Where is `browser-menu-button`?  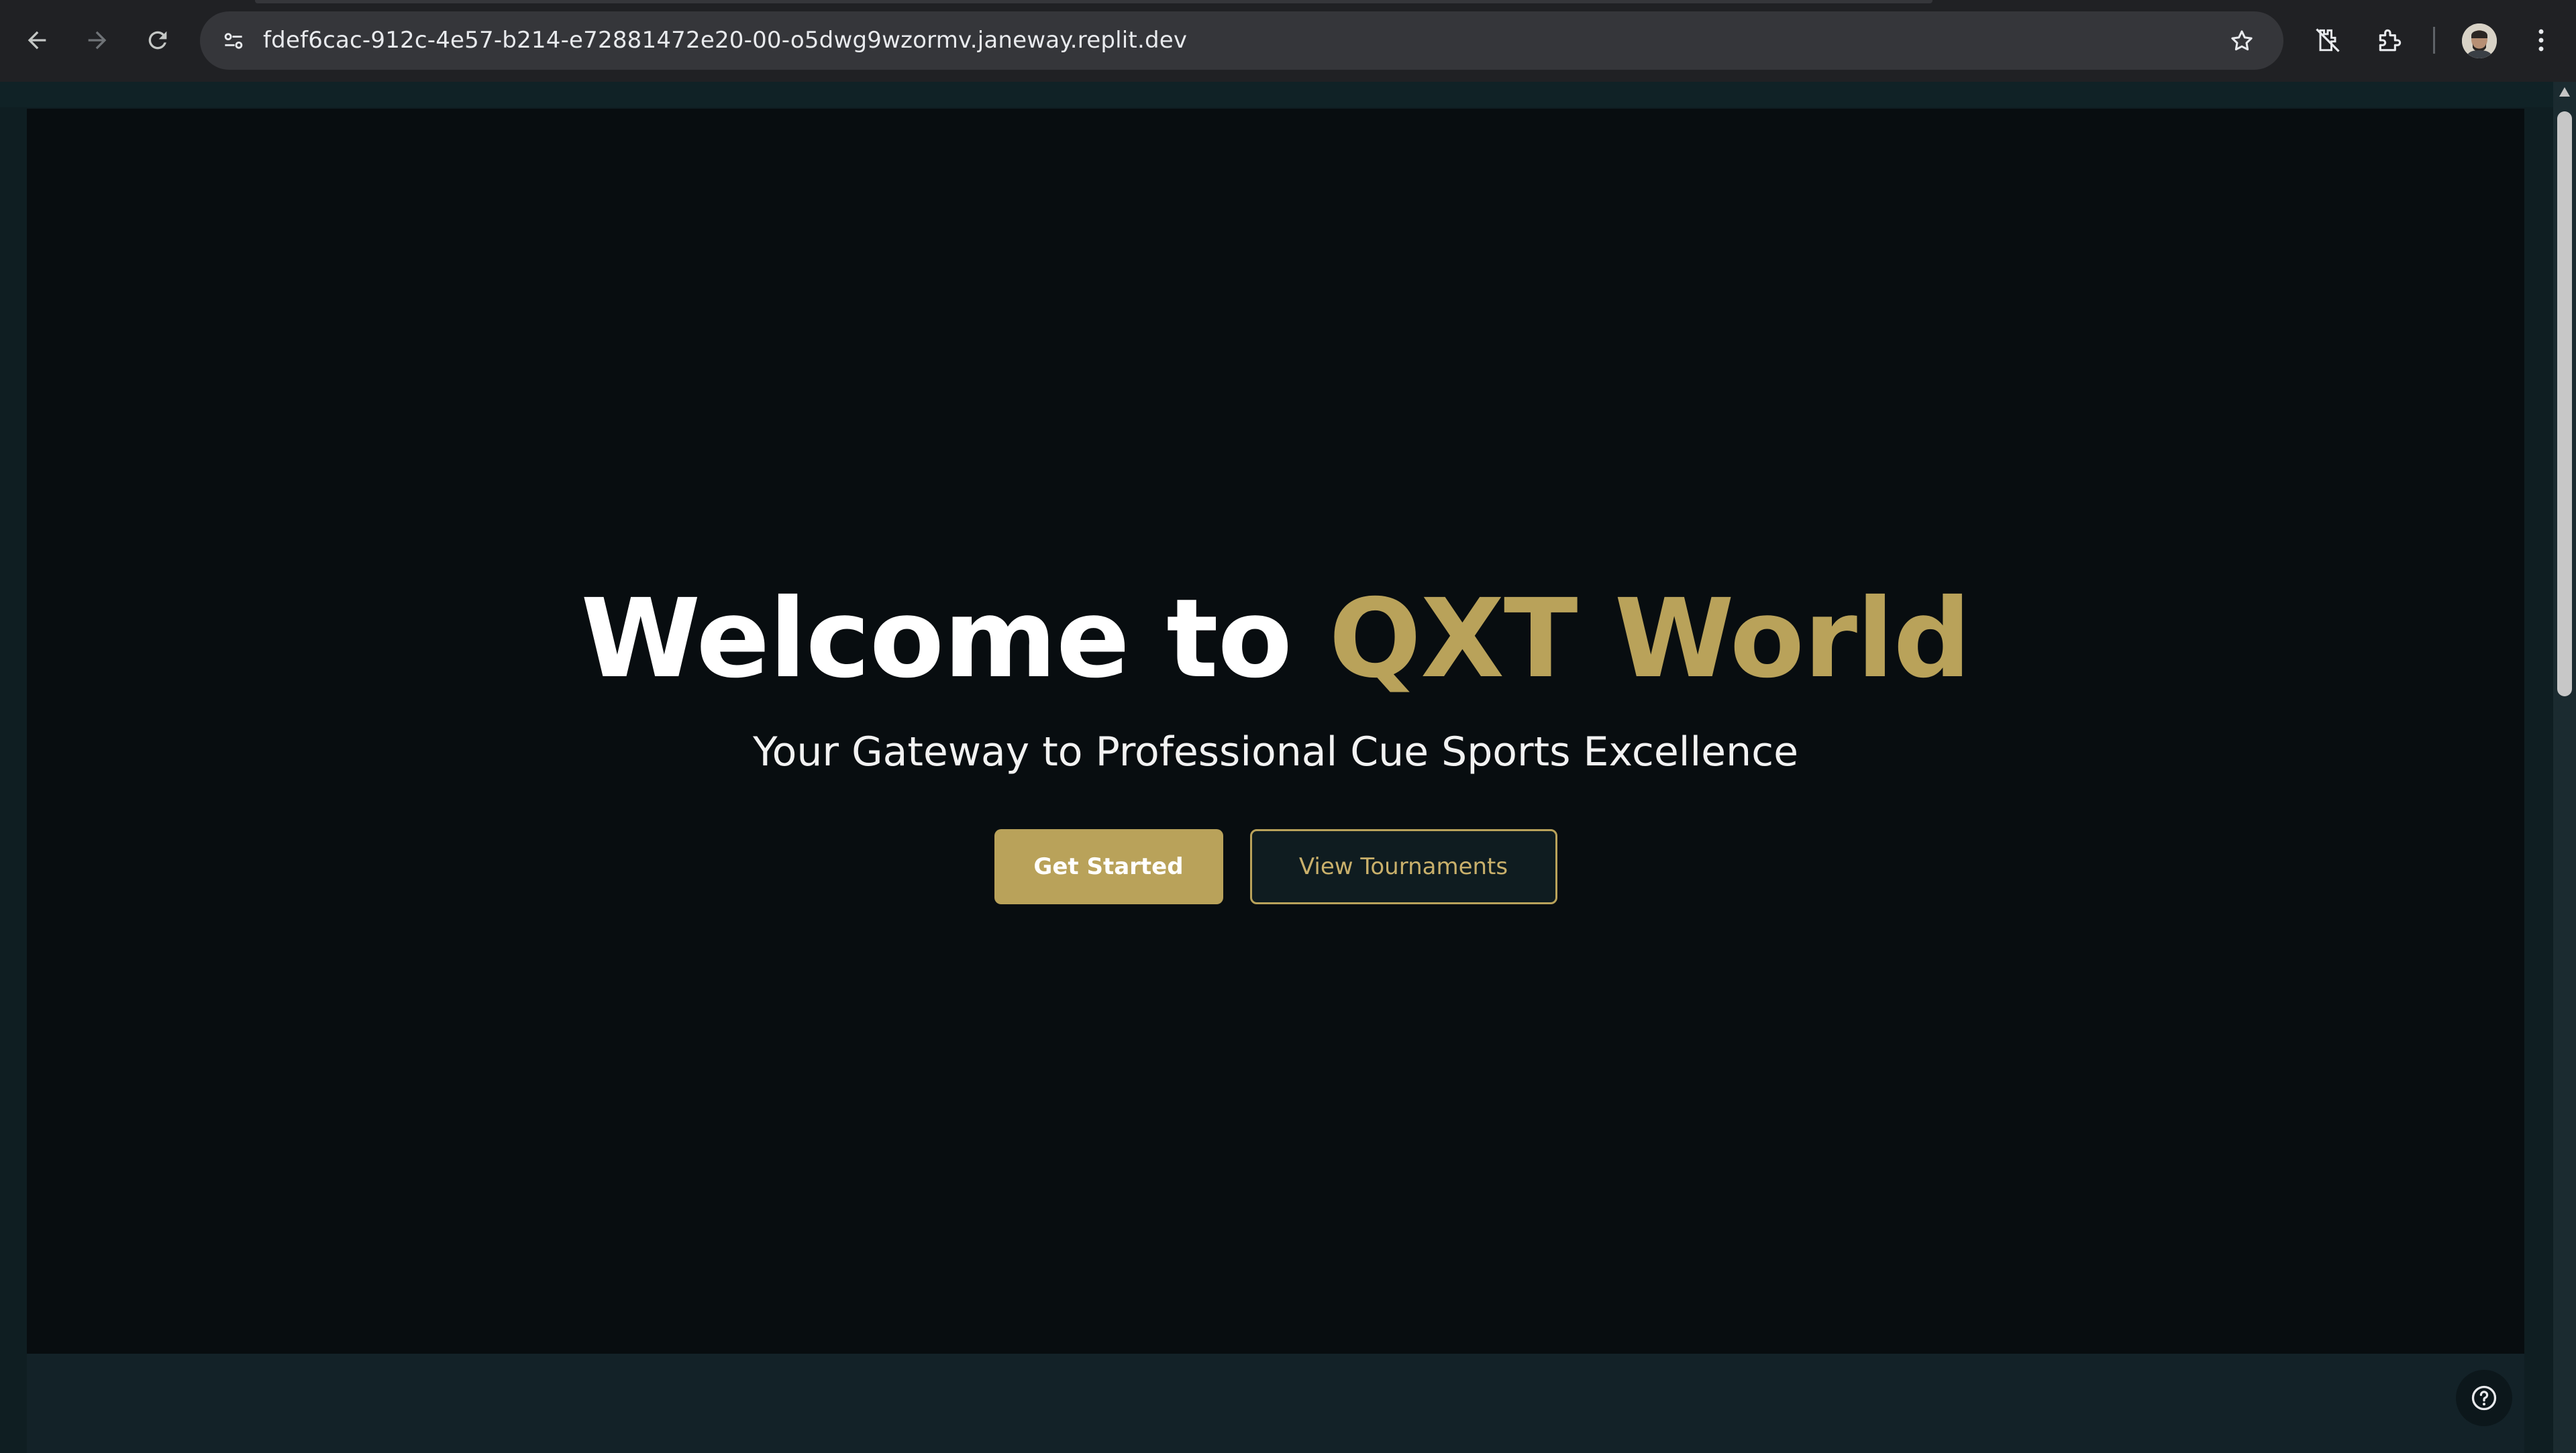 browser-menu-button is located at coordinates (2541, 40).